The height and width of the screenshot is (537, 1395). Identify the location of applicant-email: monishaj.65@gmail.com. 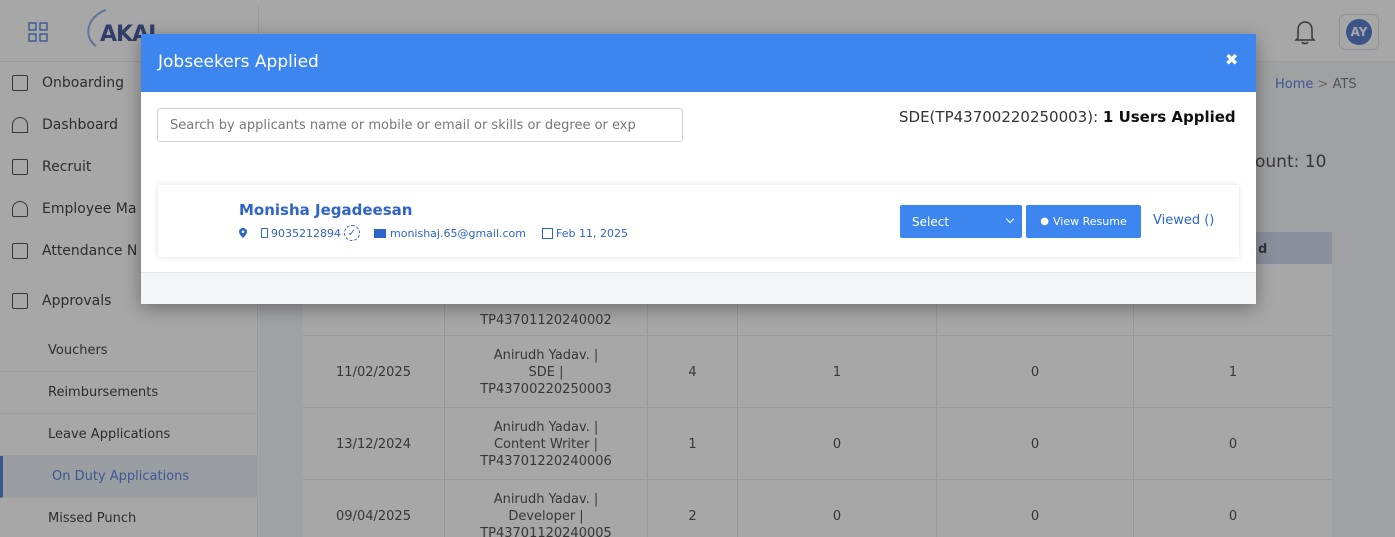
(458, 233).